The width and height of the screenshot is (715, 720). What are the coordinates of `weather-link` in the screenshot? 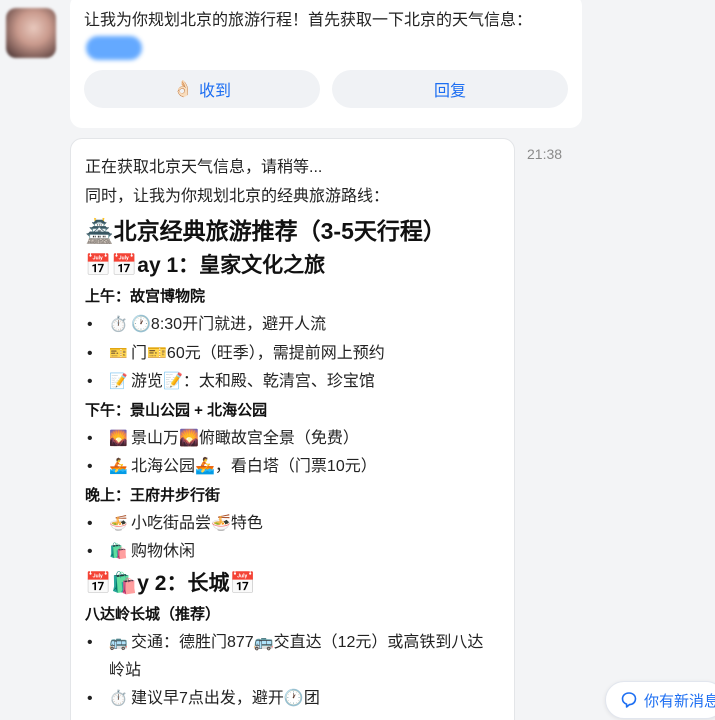 It's located at (114, 48).